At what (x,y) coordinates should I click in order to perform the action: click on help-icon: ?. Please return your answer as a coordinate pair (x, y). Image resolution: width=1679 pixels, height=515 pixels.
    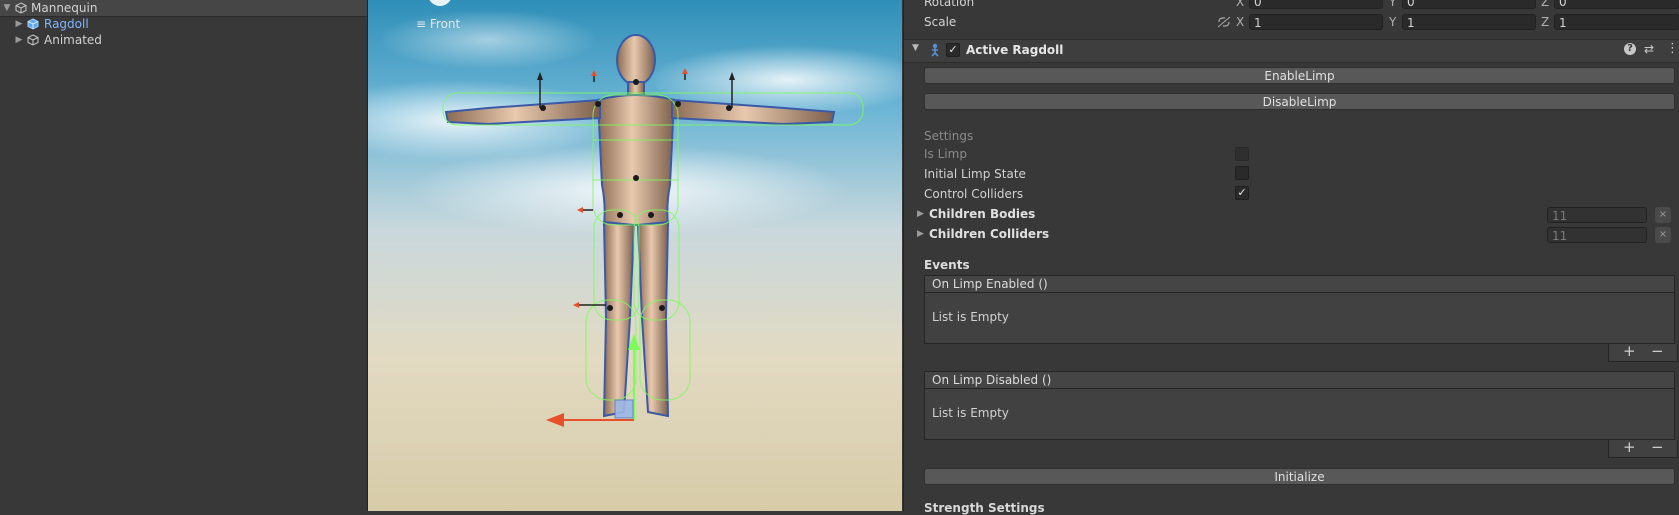
    Looking at the image, I should click on (1630, 49).